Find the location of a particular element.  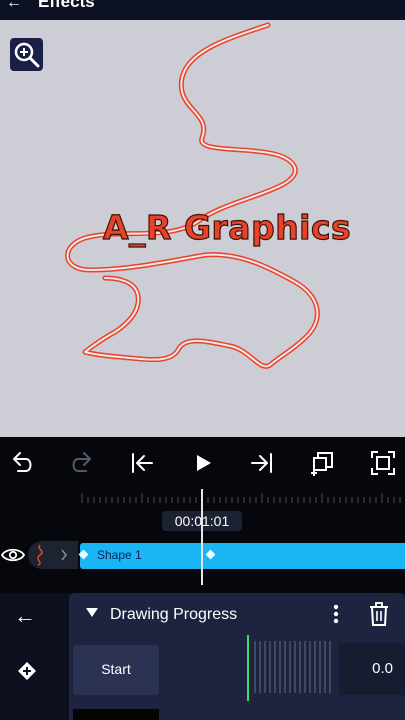

clip-label: Shape 1 is located at coordinates (119, 555).